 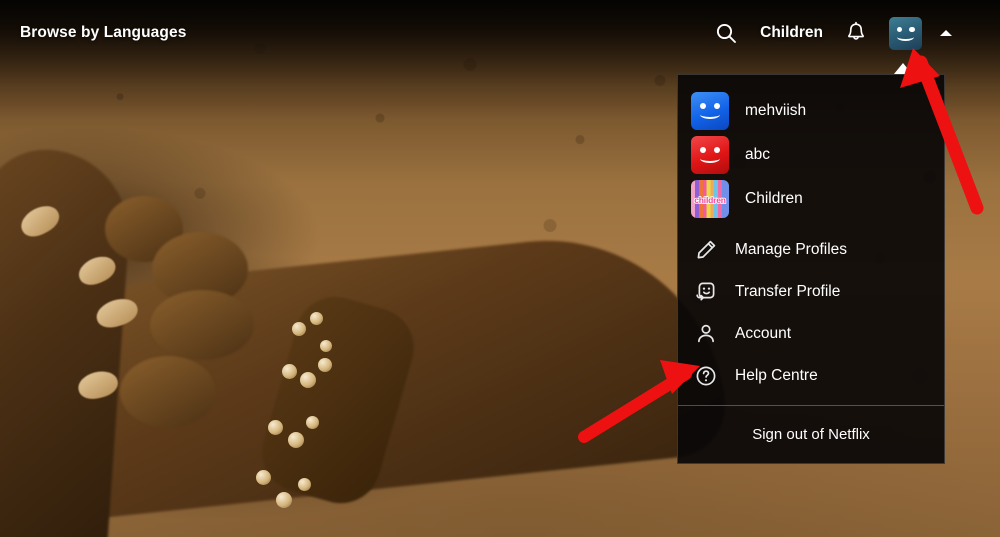 What do you see at coordinates (912, 29) in the screenshot?
I see `avatar-eye-right` at bounding box center [912, 29].